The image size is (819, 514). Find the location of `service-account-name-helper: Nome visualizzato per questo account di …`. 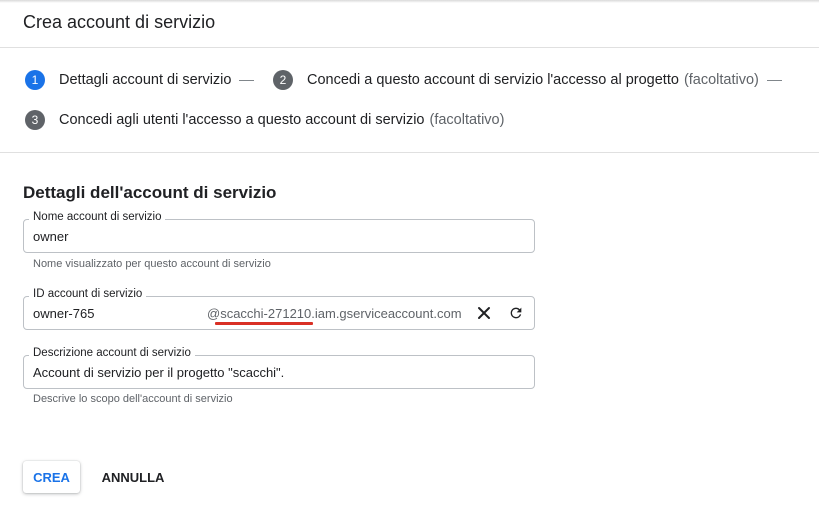

service-account-name-helper: Nome visualizzato per questo account di … is located at coordinates (152, 264).